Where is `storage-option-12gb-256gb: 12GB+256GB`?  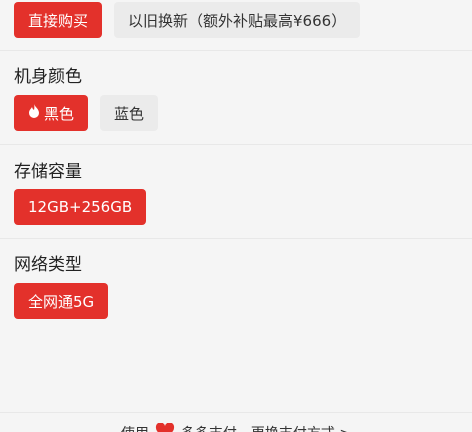 storage-option-12gb-256gb: 12GB+256GB is located at coordinates (80, 207).